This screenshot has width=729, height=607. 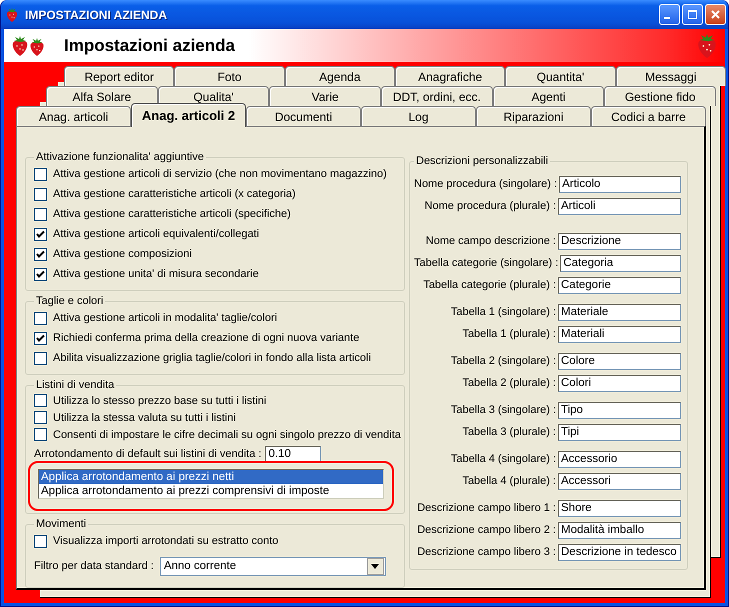 What do you see at coordinates (102, 96) in the screenshot?
I see `tab: Alfa Solare` at bounding box center [102, 96].